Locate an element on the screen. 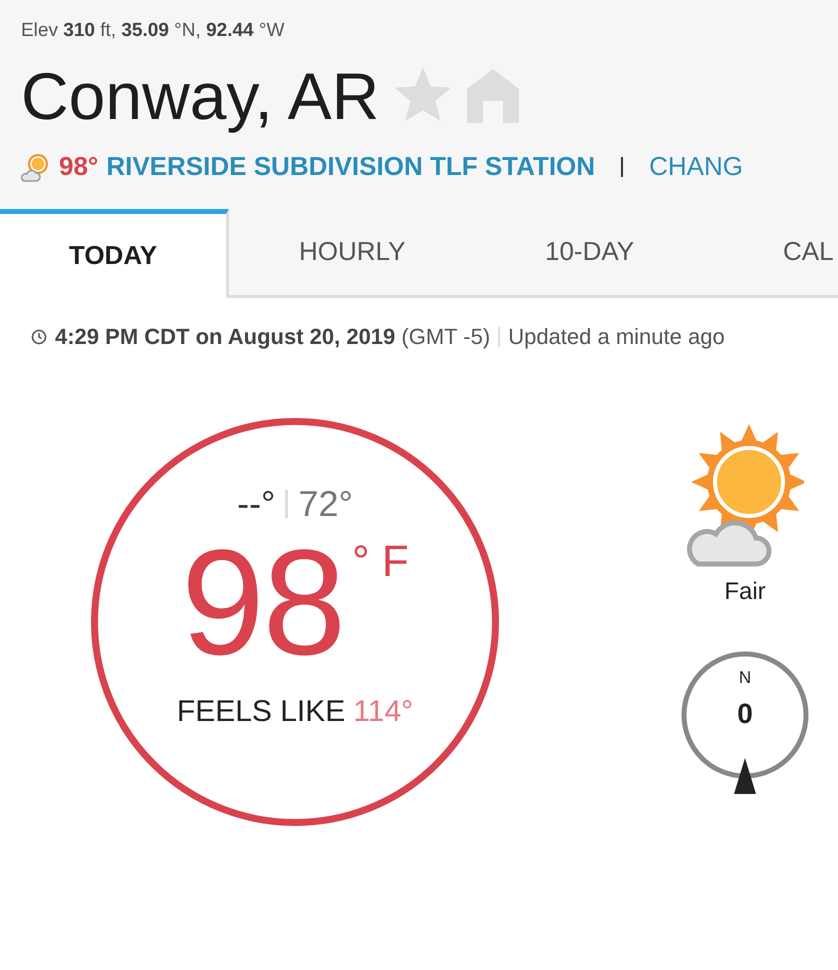  wind-speed: 0 is located at coordinates (745, 714).